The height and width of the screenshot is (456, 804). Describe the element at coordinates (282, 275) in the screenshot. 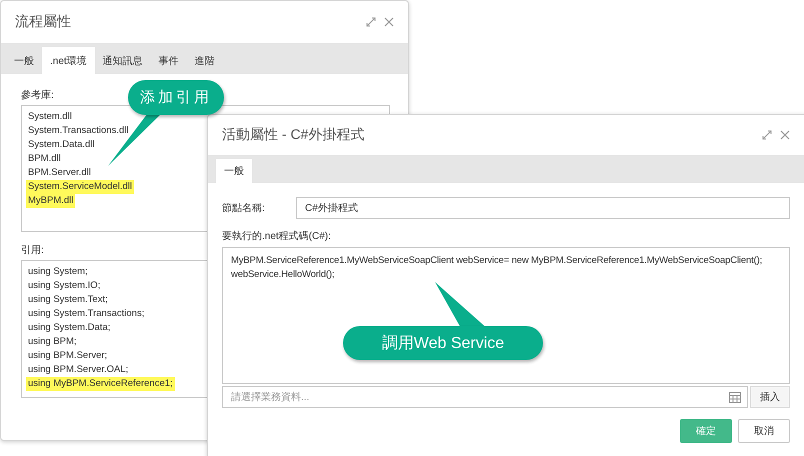

I see `code-line: webService.HelloWorld();` at that location.